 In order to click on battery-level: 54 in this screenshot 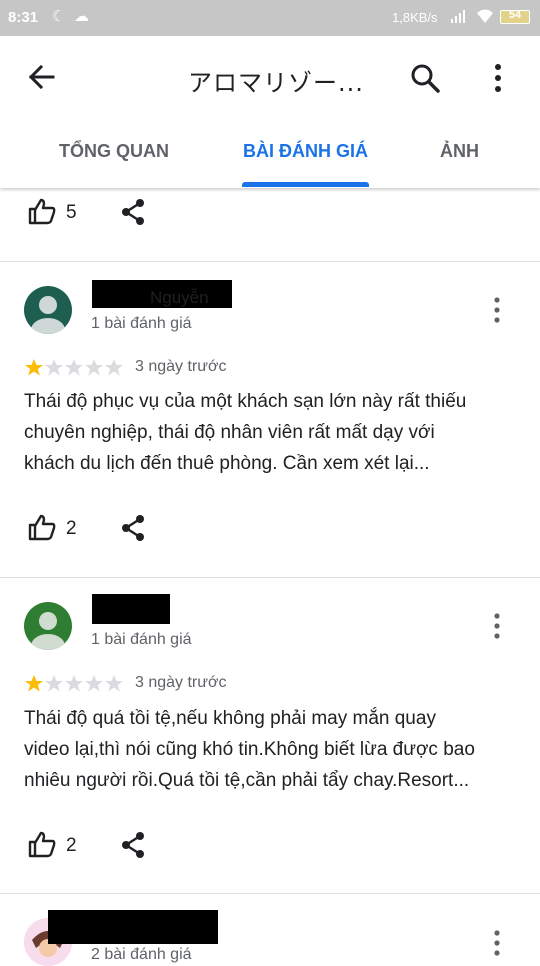, I will do `click(515, 15)`.